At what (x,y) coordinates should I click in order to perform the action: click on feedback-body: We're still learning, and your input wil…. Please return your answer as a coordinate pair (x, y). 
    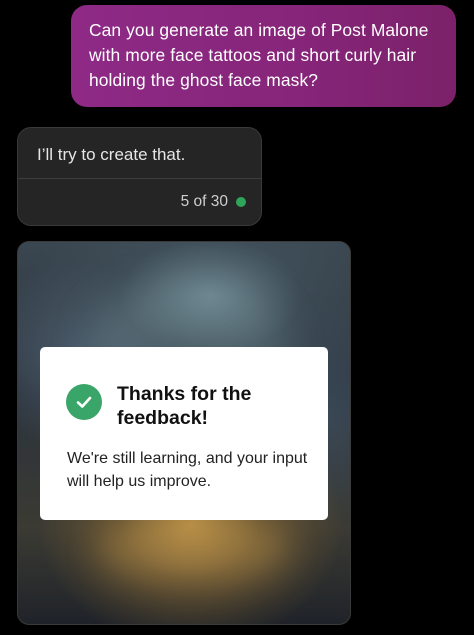
    Looking at the image, I should click on (187, 470).